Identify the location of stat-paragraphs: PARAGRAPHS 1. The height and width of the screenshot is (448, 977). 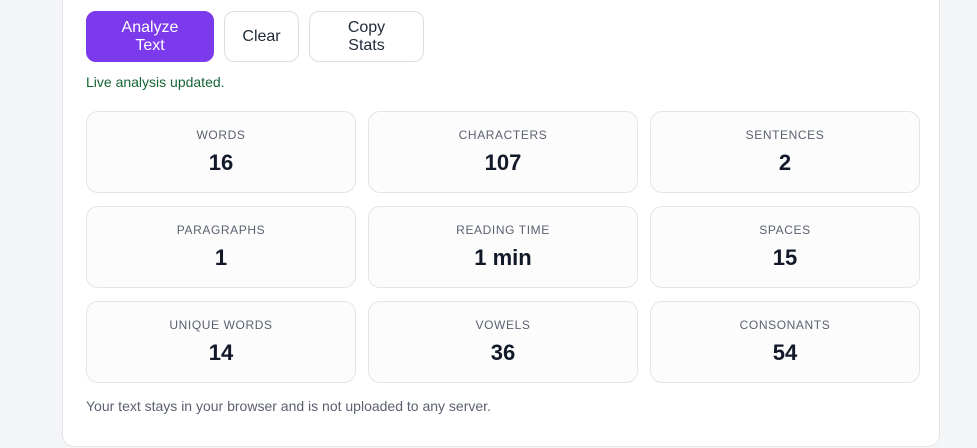
(221, 247).